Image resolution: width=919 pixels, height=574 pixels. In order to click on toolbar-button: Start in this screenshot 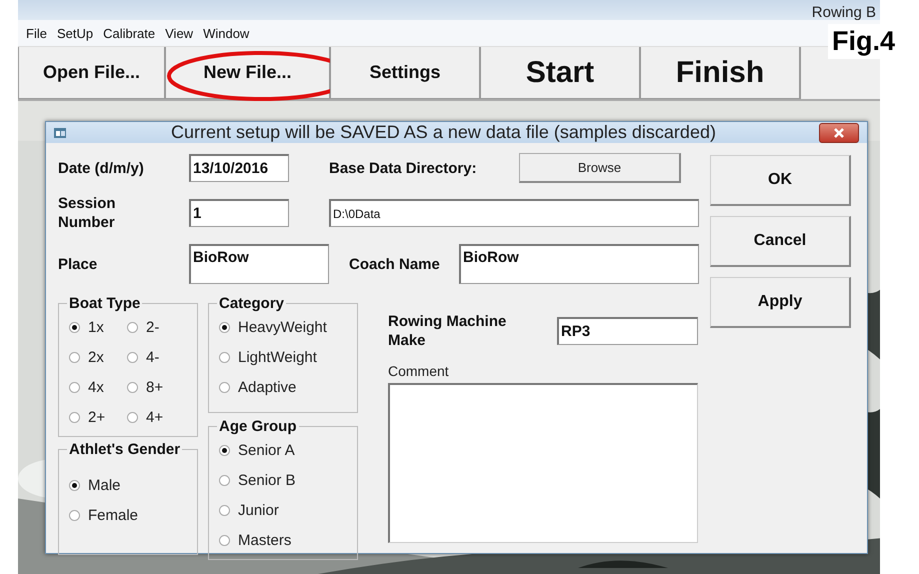, I will do `click(560, 73)`.